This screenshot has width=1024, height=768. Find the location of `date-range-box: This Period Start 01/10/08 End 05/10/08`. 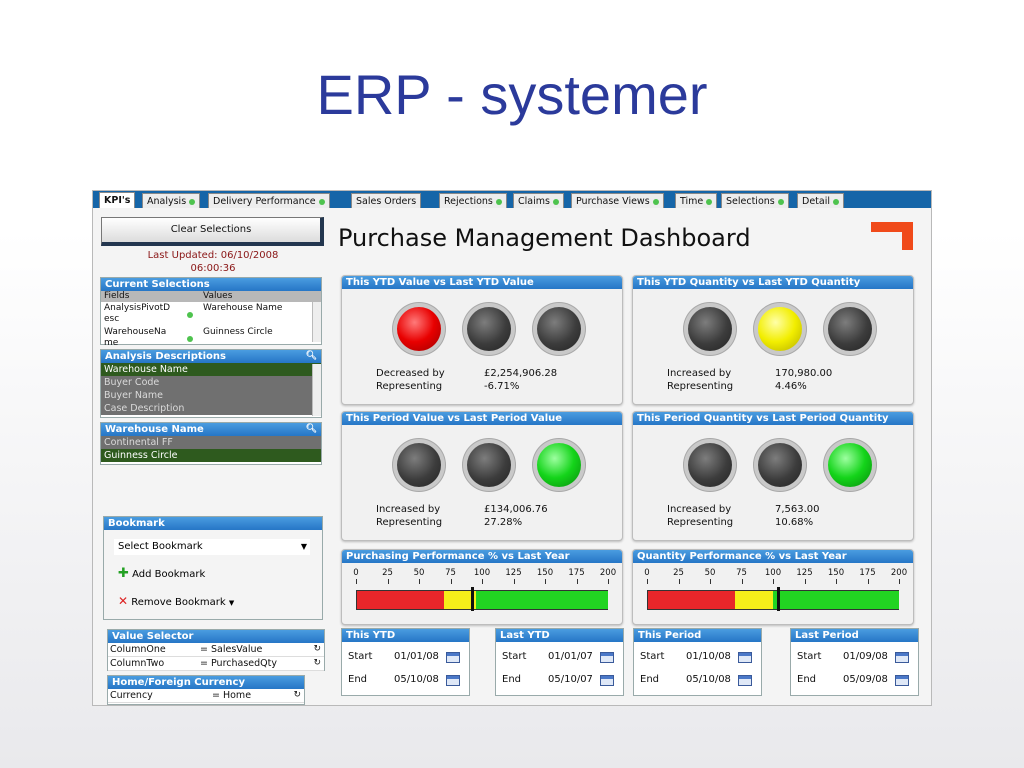

date-range-box: This Period Start 01/10/08 End 05/10/08 is located at coordinates (697, 662).